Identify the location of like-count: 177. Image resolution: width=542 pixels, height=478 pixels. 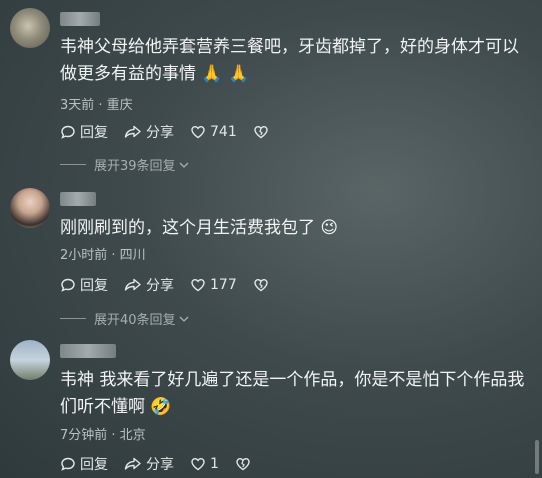
(223, 285).